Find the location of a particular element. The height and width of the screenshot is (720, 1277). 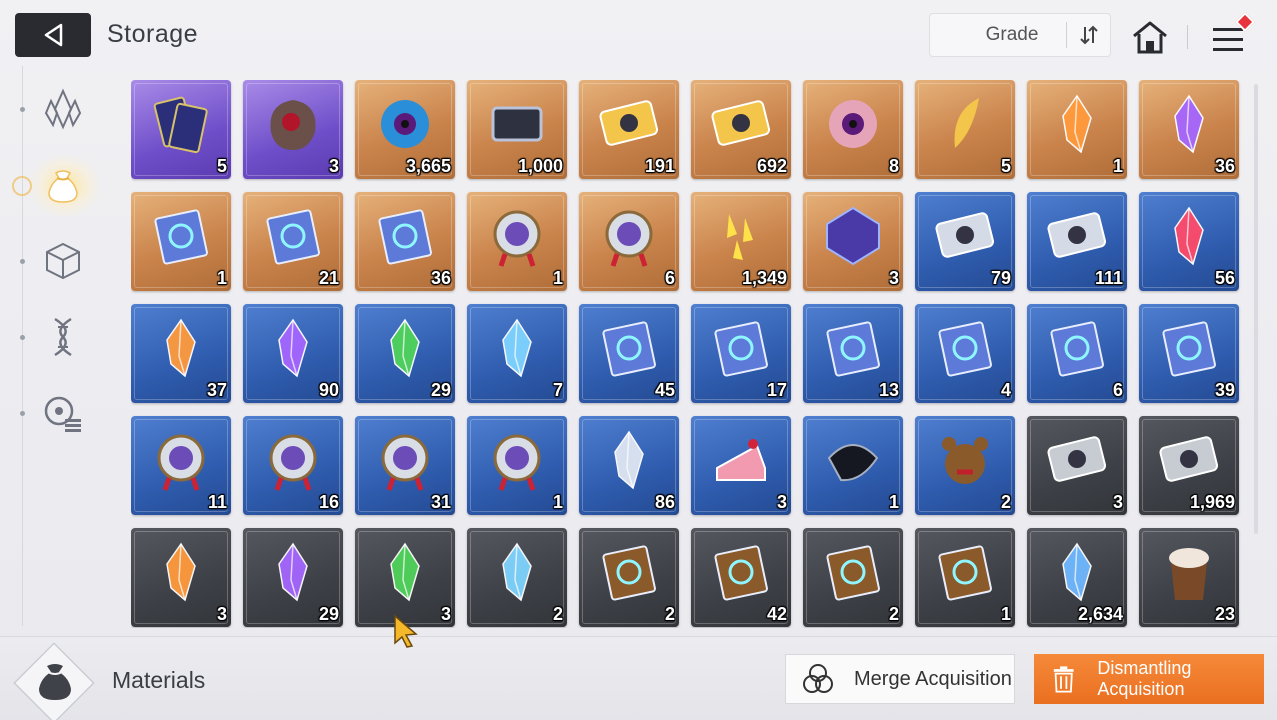

target-medal-icon is located at coordinates (405, 462).